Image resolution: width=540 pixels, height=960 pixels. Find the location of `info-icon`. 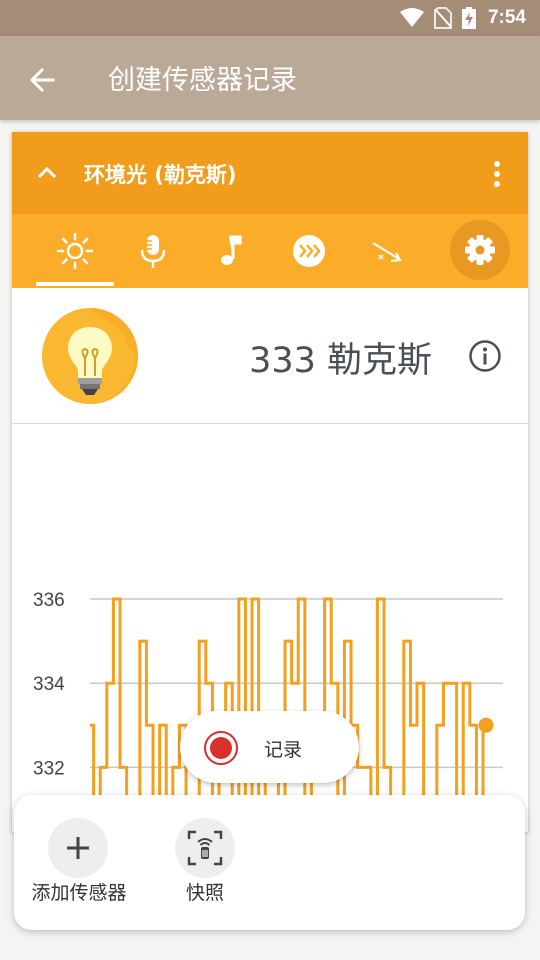

info-icon is located at coordinates (485, 356).